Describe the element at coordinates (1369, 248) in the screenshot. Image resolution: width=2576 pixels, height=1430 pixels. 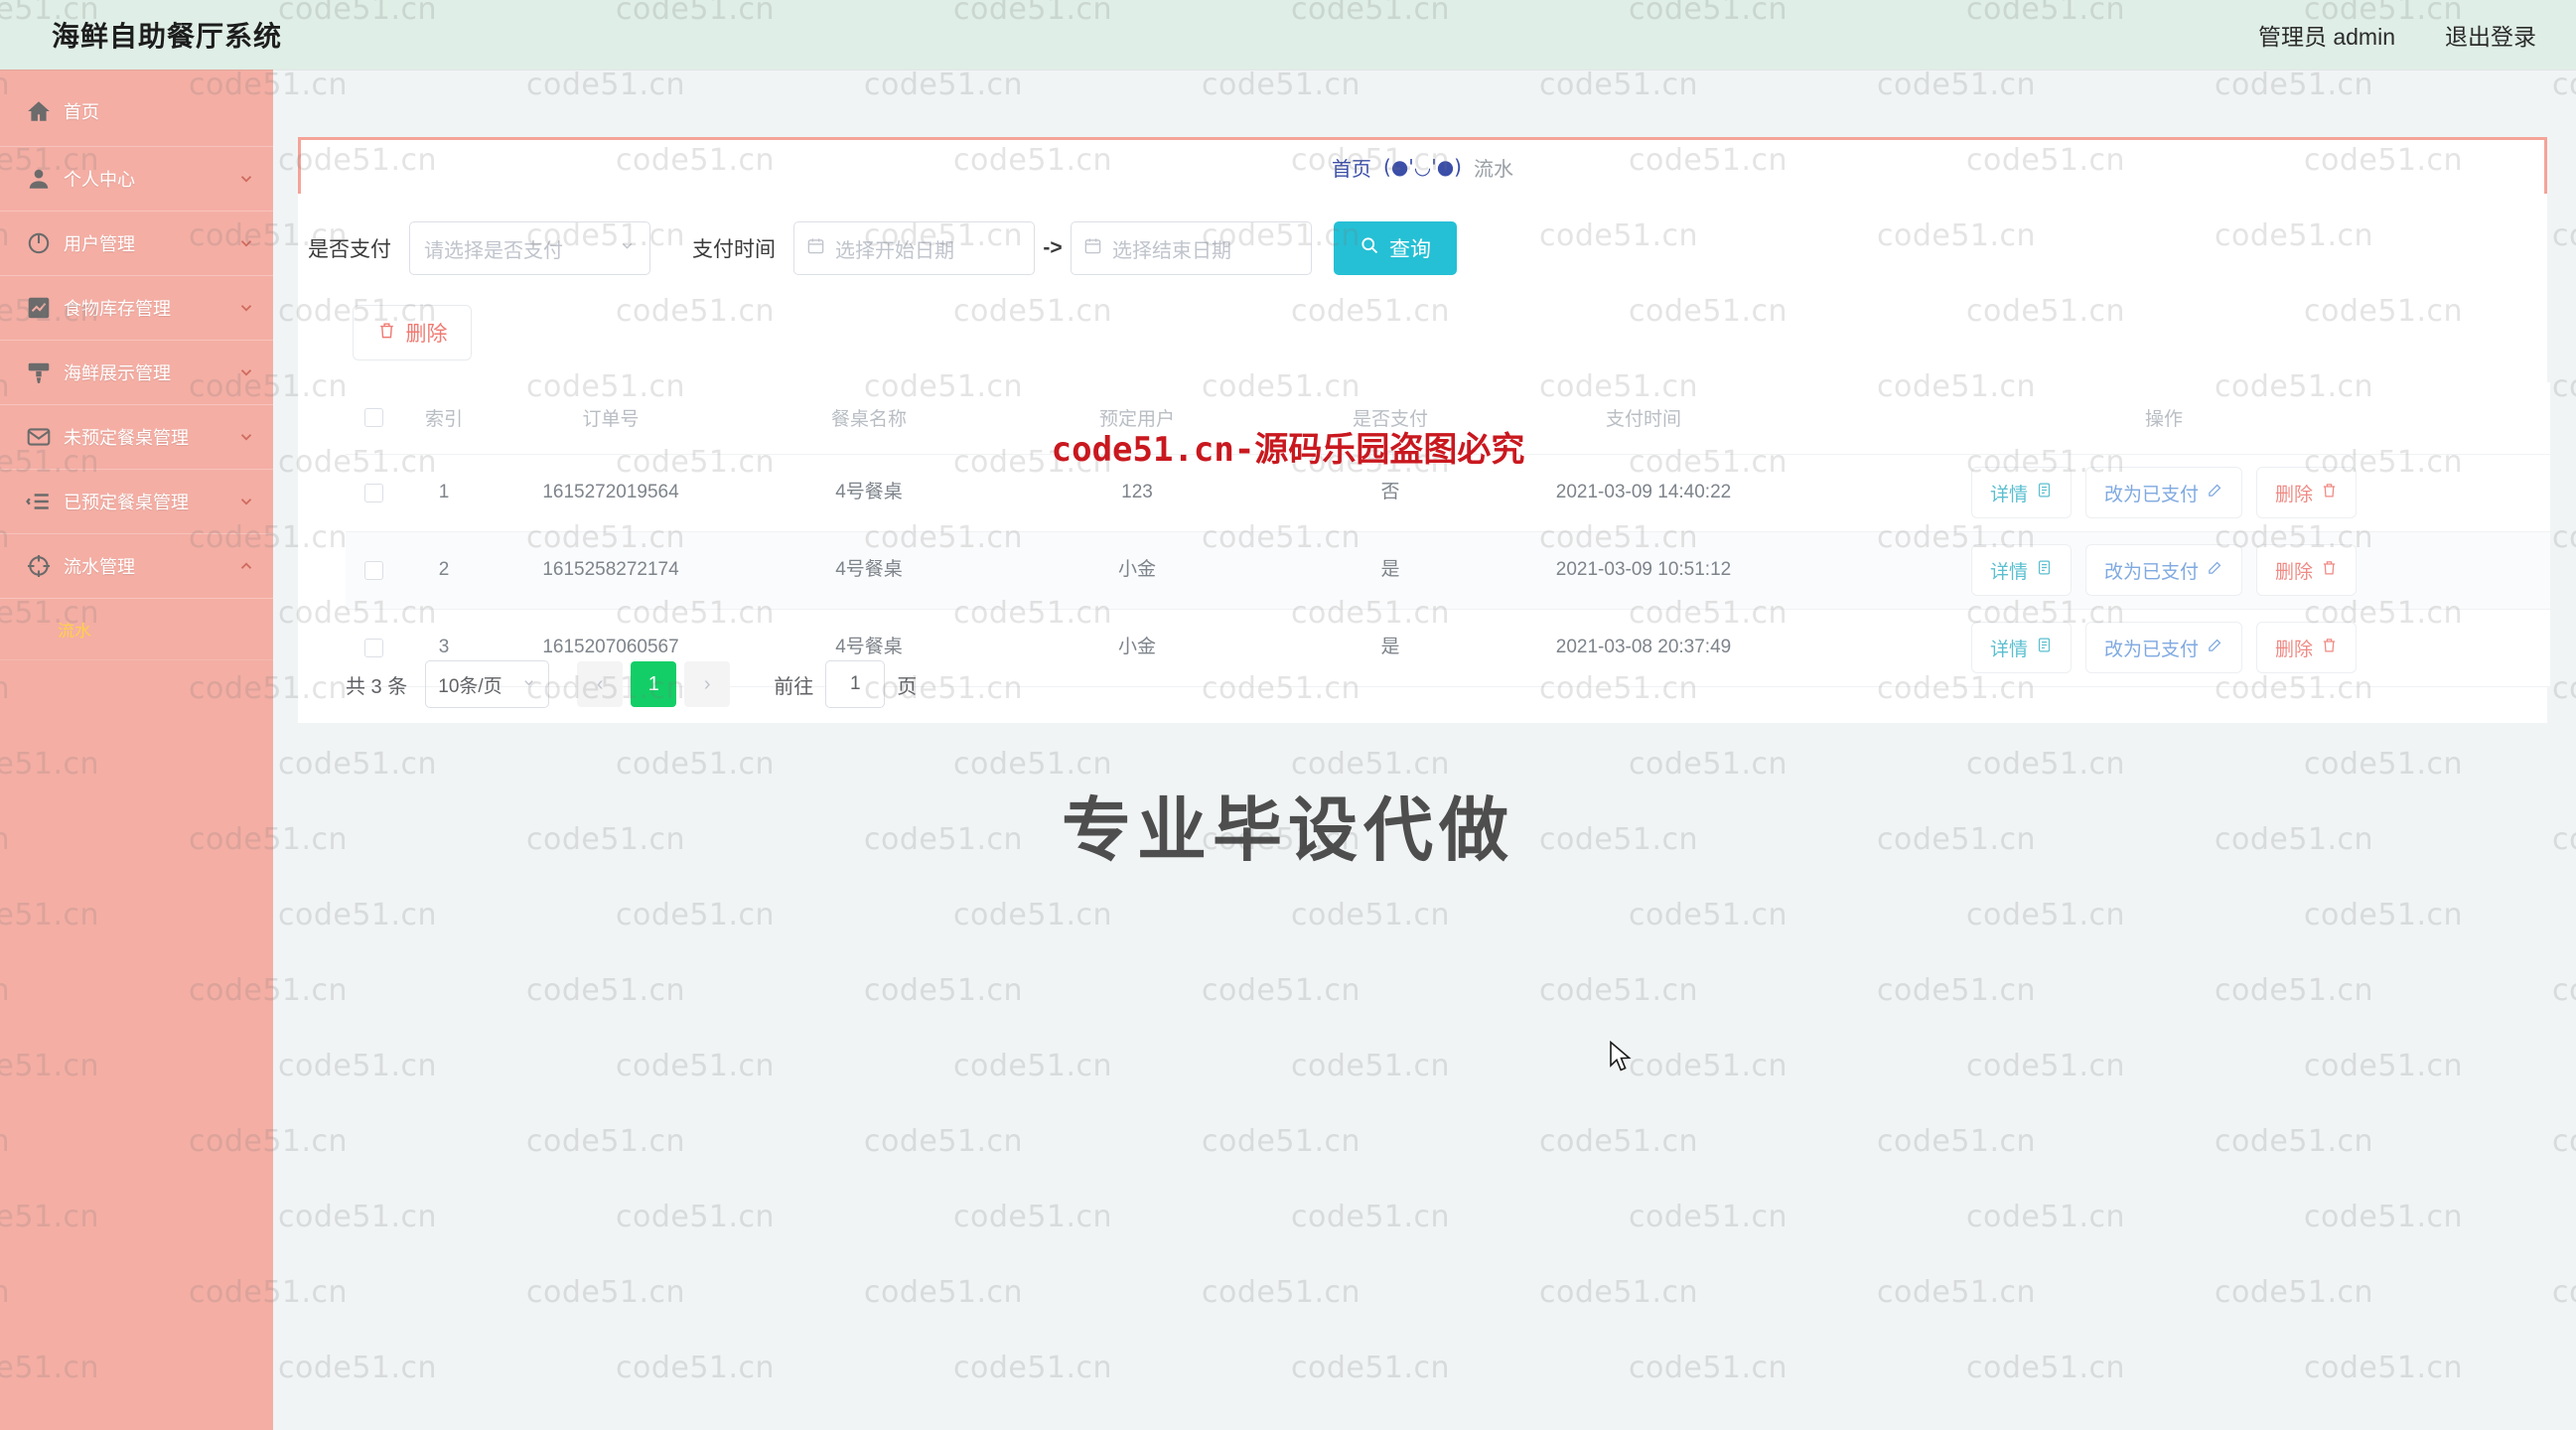
I see `search-icon` at that location.